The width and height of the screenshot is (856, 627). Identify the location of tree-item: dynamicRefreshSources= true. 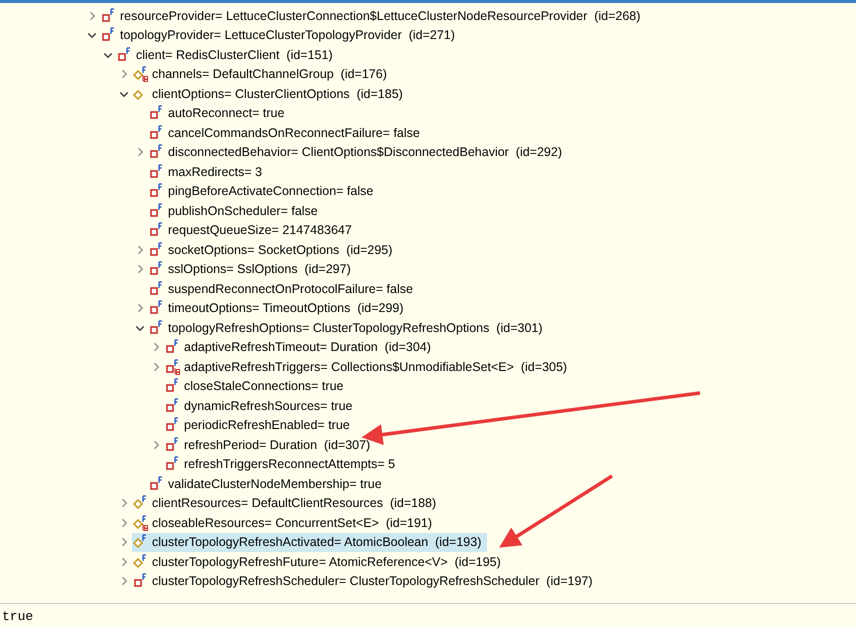
(261, 406).